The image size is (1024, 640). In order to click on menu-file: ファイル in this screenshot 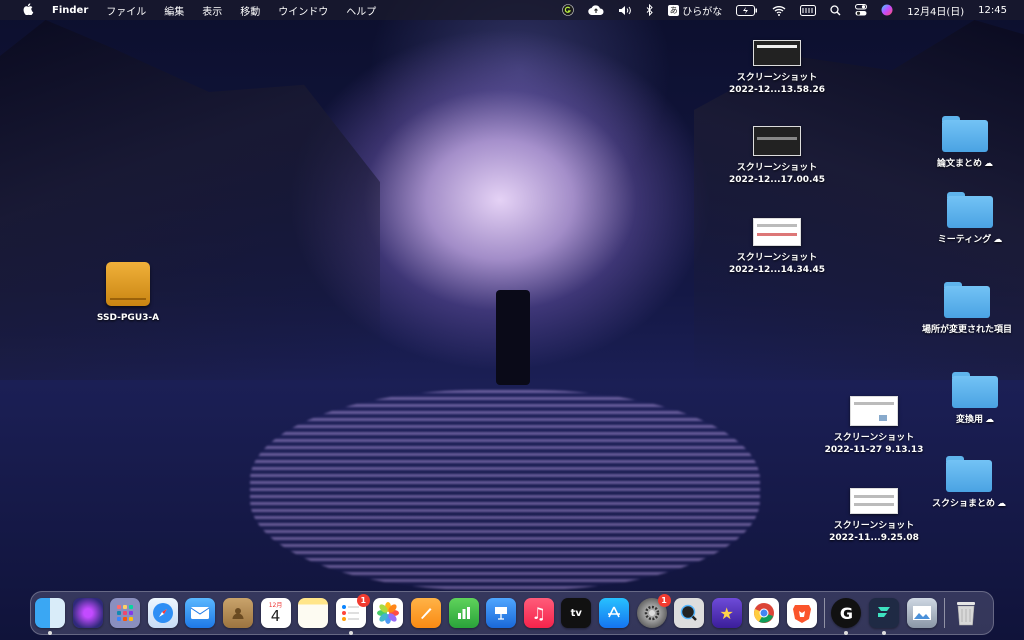, I will do `click(126, 10)`.